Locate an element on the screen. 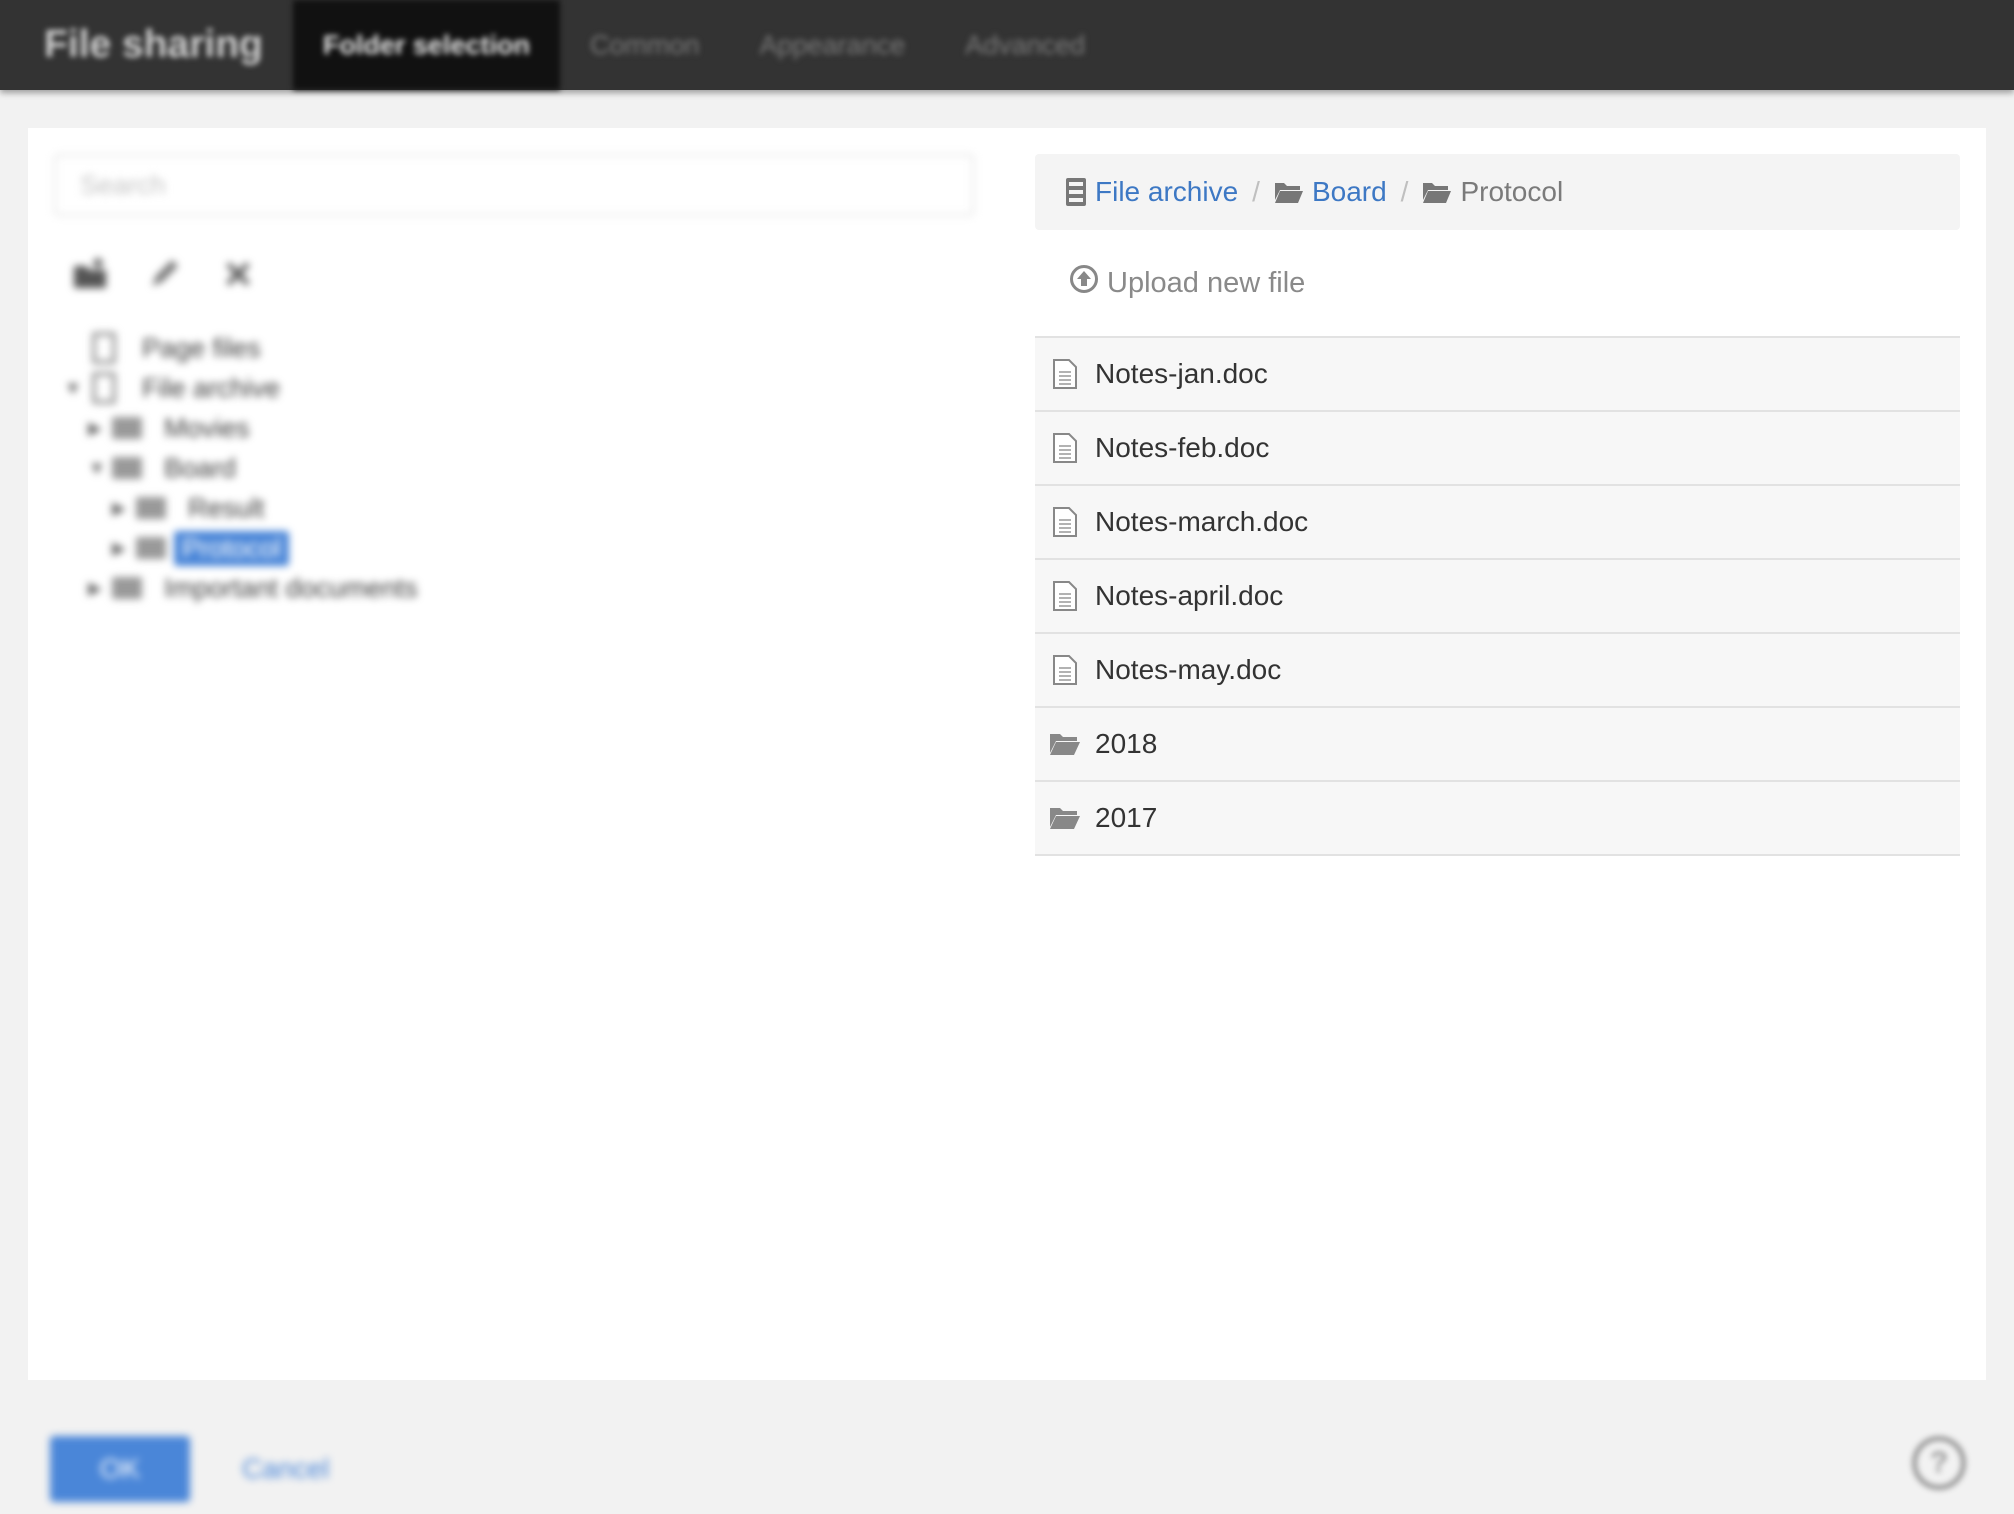 The height and width of the screenshot is (1514, 2014). folder-row-2017: 2017 is located at coordinates (1497, 819).